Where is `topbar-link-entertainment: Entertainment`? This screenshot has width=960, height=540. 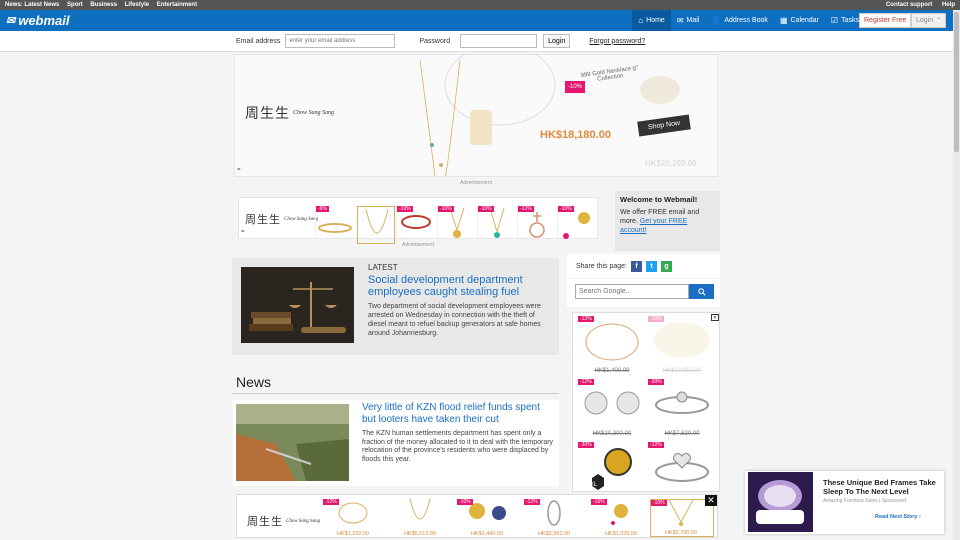
topbar-link-entertainment: Entertainment is located at coordinates (177, 5).